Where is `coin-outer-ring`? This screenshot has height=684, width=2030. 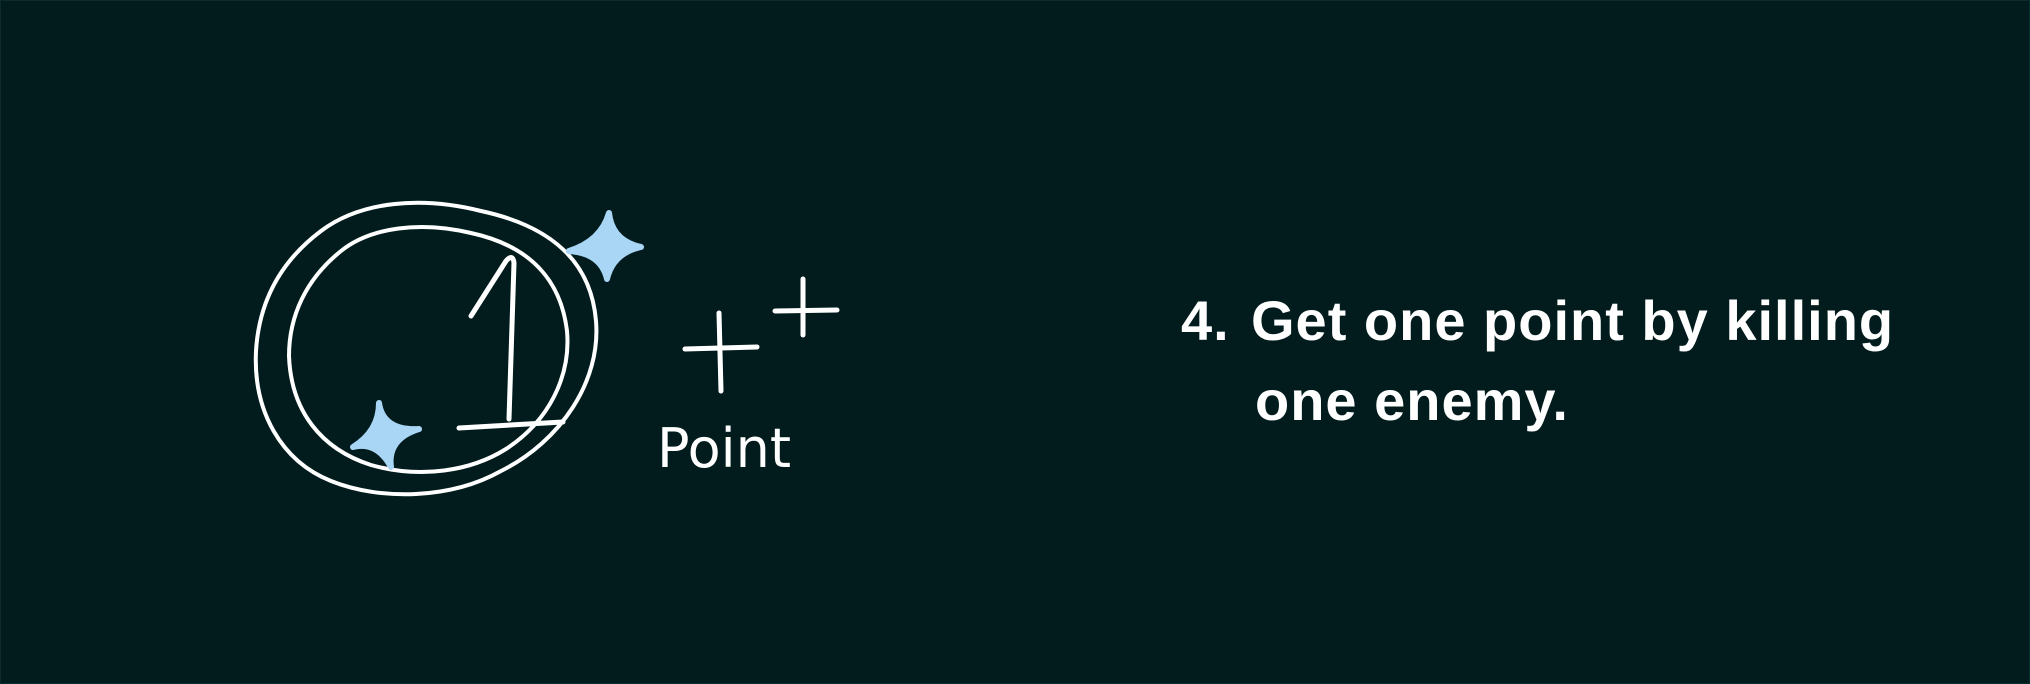
coin-outer-ring is located at coordinates (426, 348).